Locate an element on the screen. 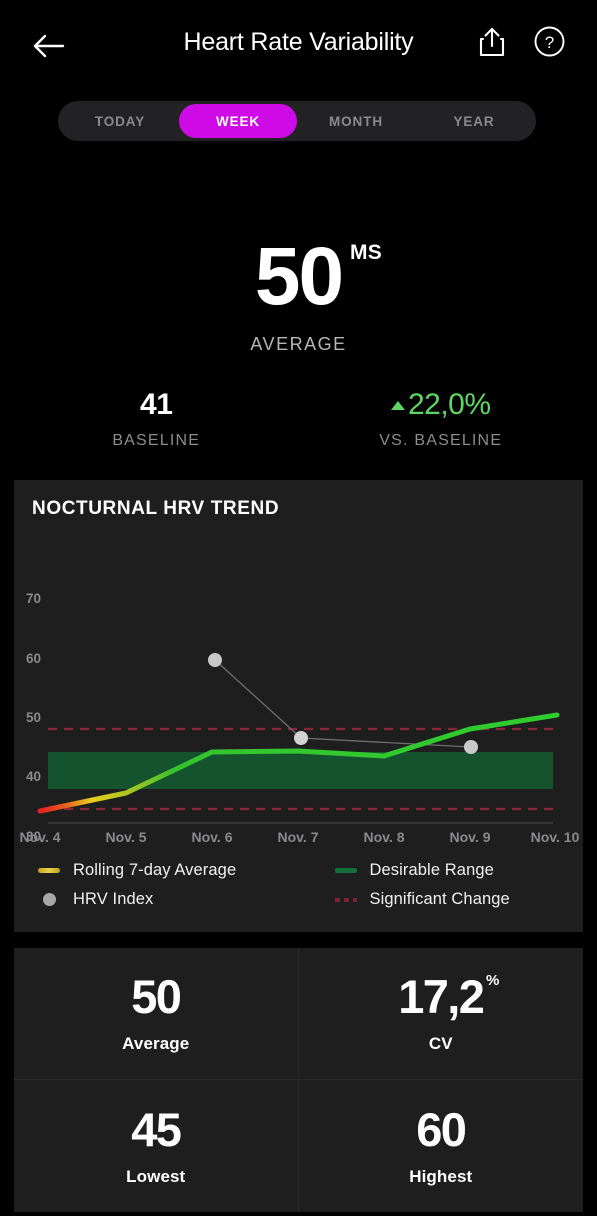 The height and width of the screenshot is (1216, 597). stat-cv: 17,2 % CV is located at coordinates (440, 1014).